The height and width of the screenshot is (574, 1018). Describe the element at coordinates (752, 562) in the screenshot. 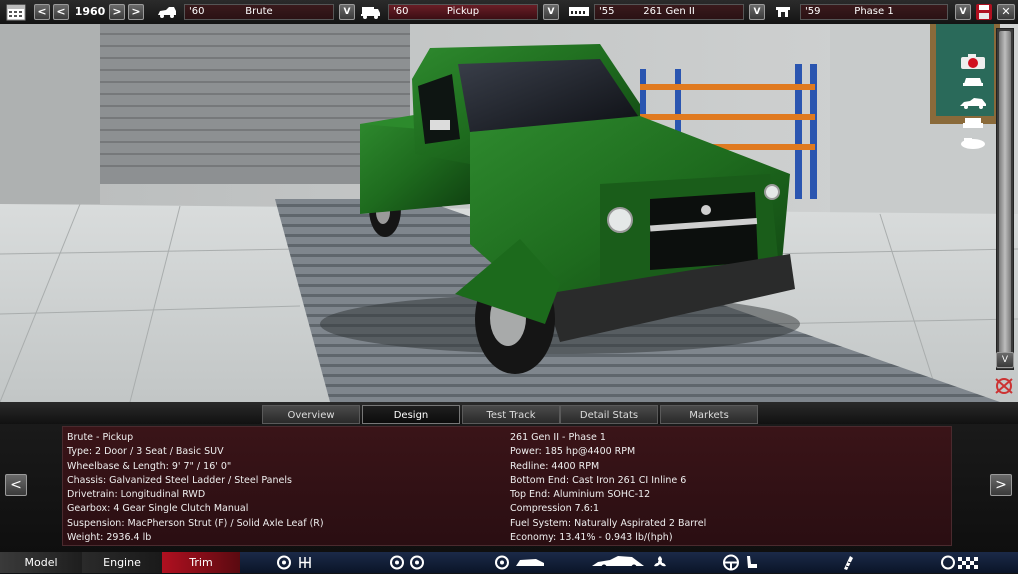

I see `seat-icon` at that location.